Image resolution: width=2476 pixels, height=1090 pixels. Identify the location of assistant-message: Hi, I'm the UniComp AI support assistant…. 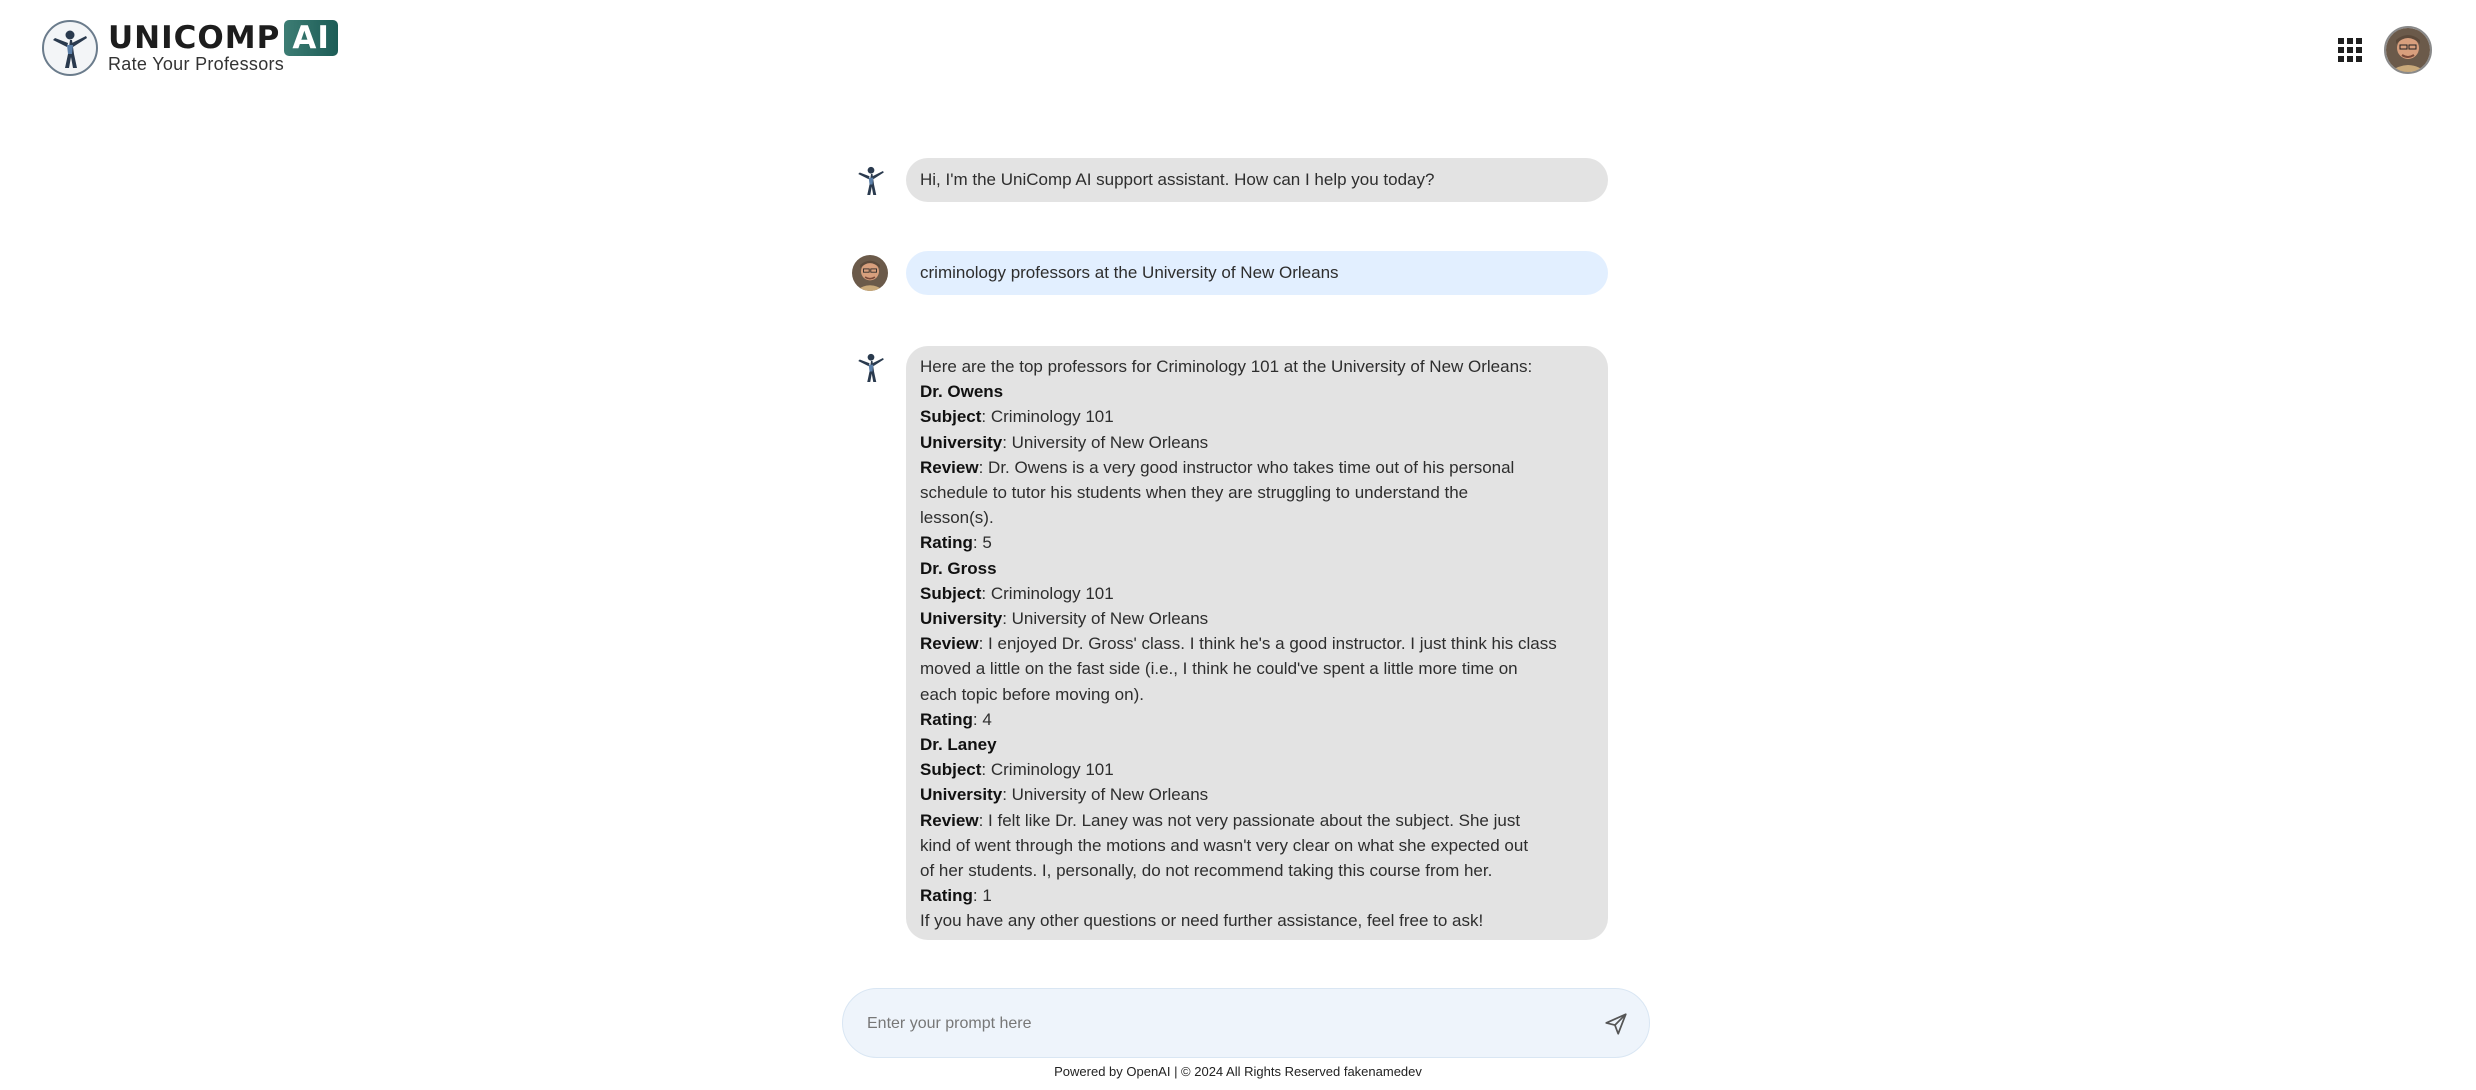
(1257, 180).